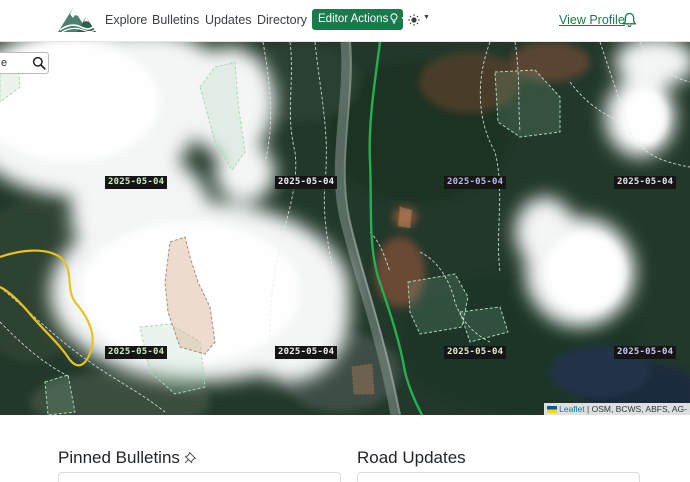 This screenshot has width=690, height=482. I want to click on editor-actions-button: Editor Actions ▼, so click(359, 20).